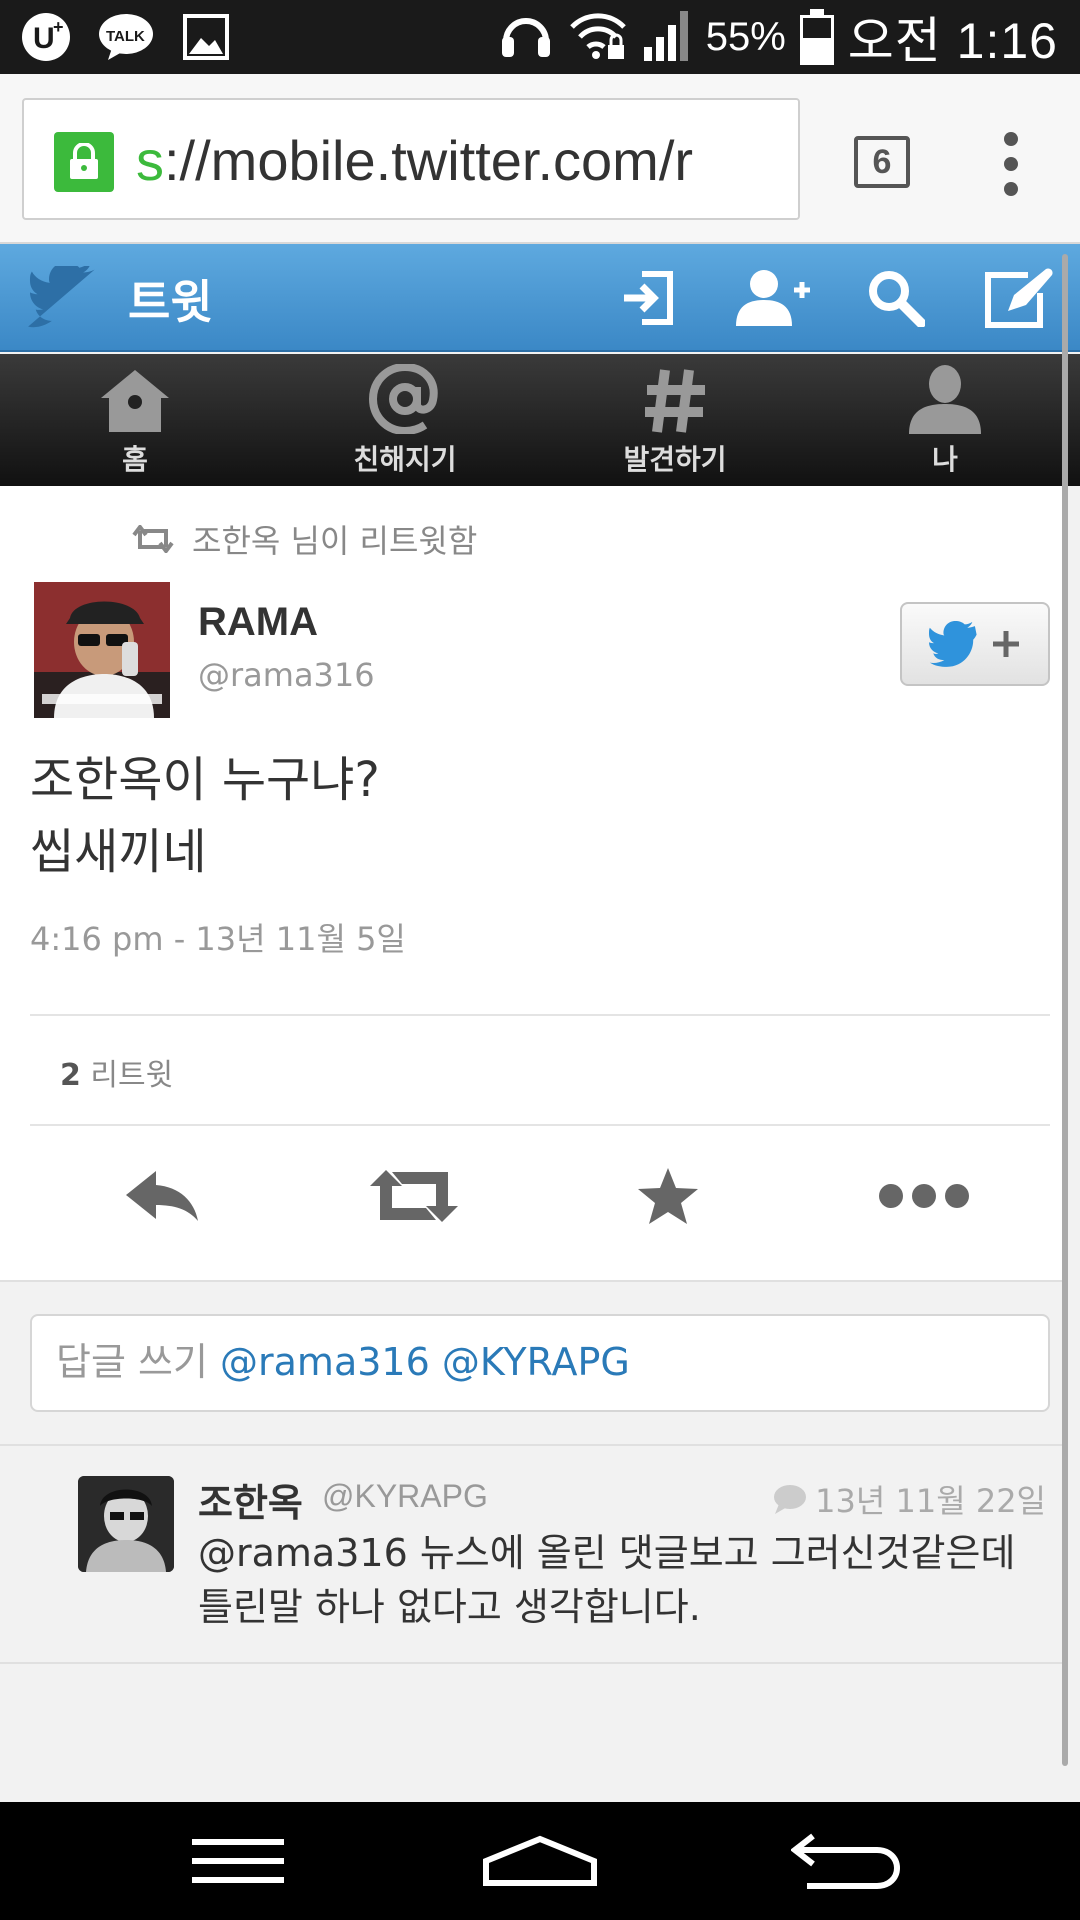  What do you see at coordinates (745, 36) in the screenshot?
I see `battery-percent: 55%` at bounding box center [745, 36].